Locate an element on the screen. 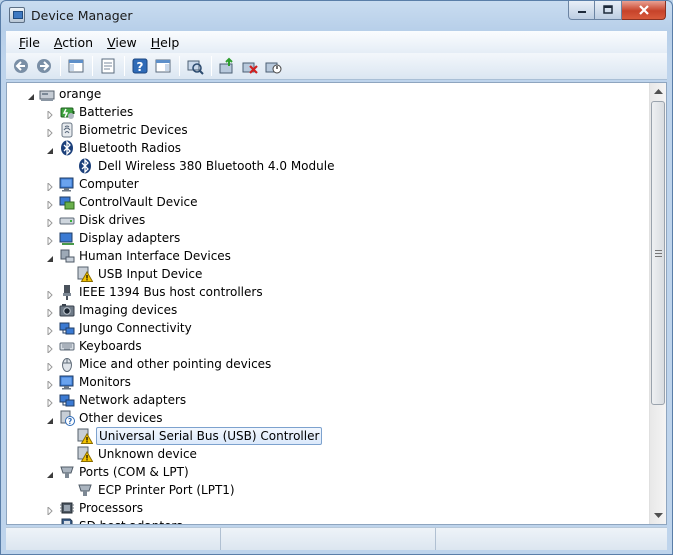 This screenshot has height=555, width=673. properties-icon is located at coordinates (108, 66).